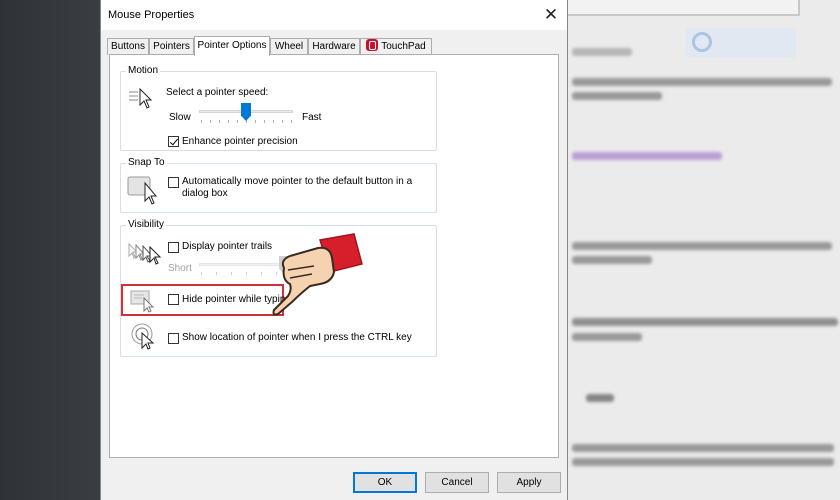 This screenshot has height=500, width=840. Describe the element at coordinates (551, 15) in the screenshot. I see `close-button: ✕` at that location.